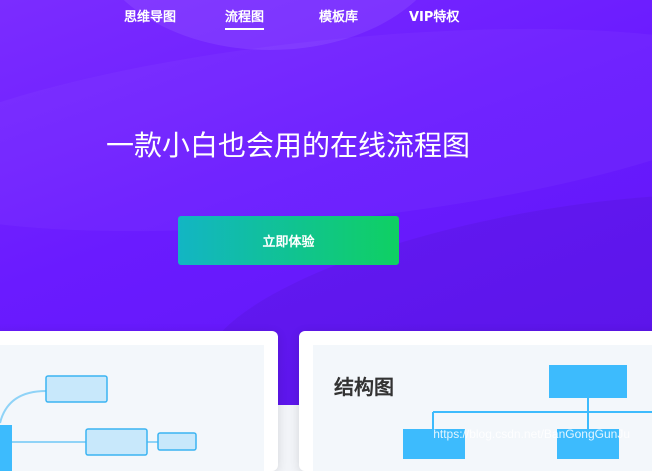  Describe the element at coordinates (150, 15) in the screenshot. I see `nav-item-mindmap: 思维导图` at that location.